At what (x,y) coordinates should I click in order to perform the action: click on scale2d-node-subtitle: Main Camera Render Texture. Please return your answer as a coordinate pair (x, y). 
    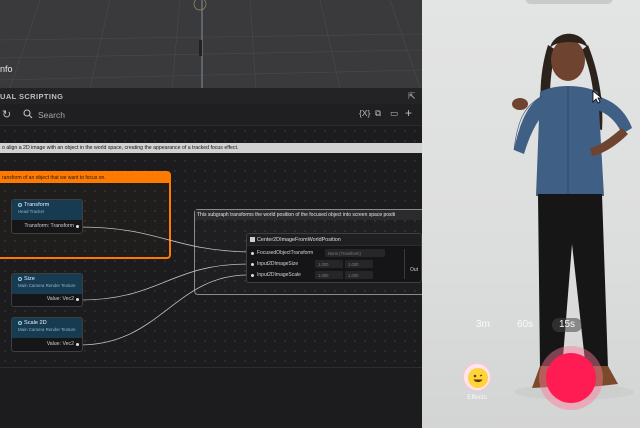
    Looking at the image, I should click on (47, 329).